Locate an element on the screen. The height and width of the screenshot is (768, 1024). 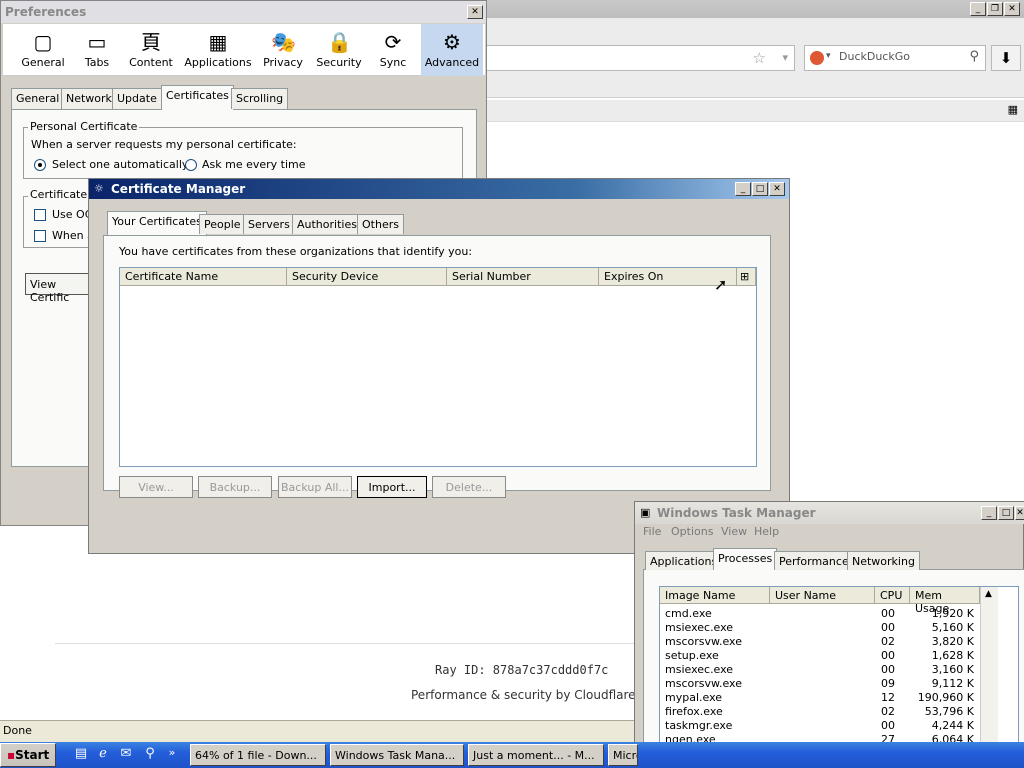
tab-people: People is located at coordinates (222, 224).